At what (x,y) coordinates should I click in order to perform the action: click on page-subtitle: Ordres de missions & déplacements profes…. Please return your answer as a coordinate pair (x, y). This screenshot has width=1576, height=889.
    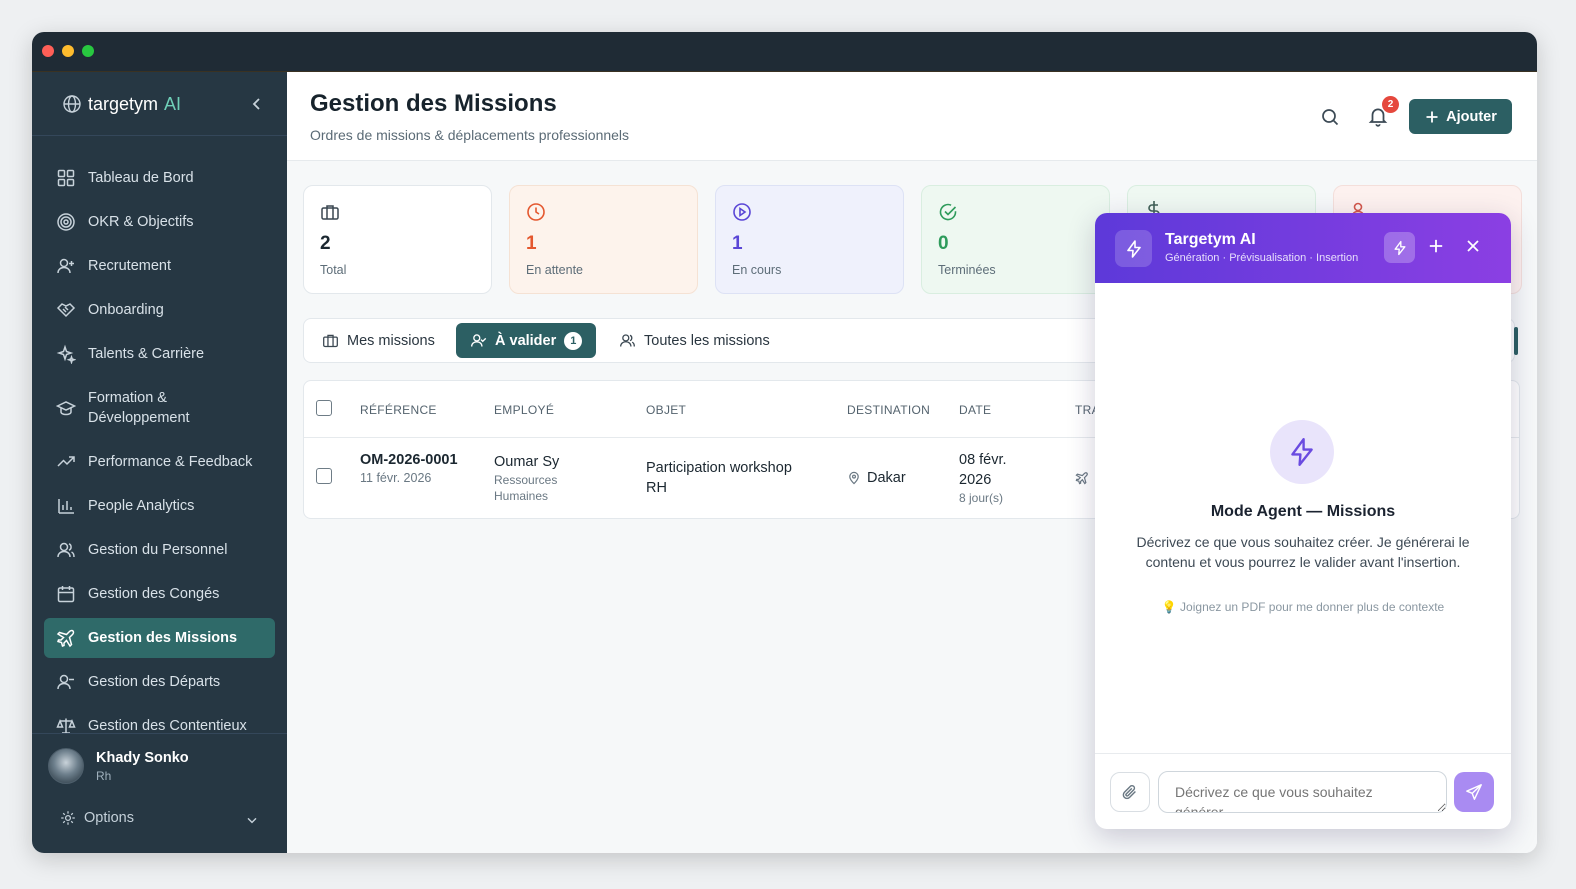
    Looking at the image, I should click on (470, 135).